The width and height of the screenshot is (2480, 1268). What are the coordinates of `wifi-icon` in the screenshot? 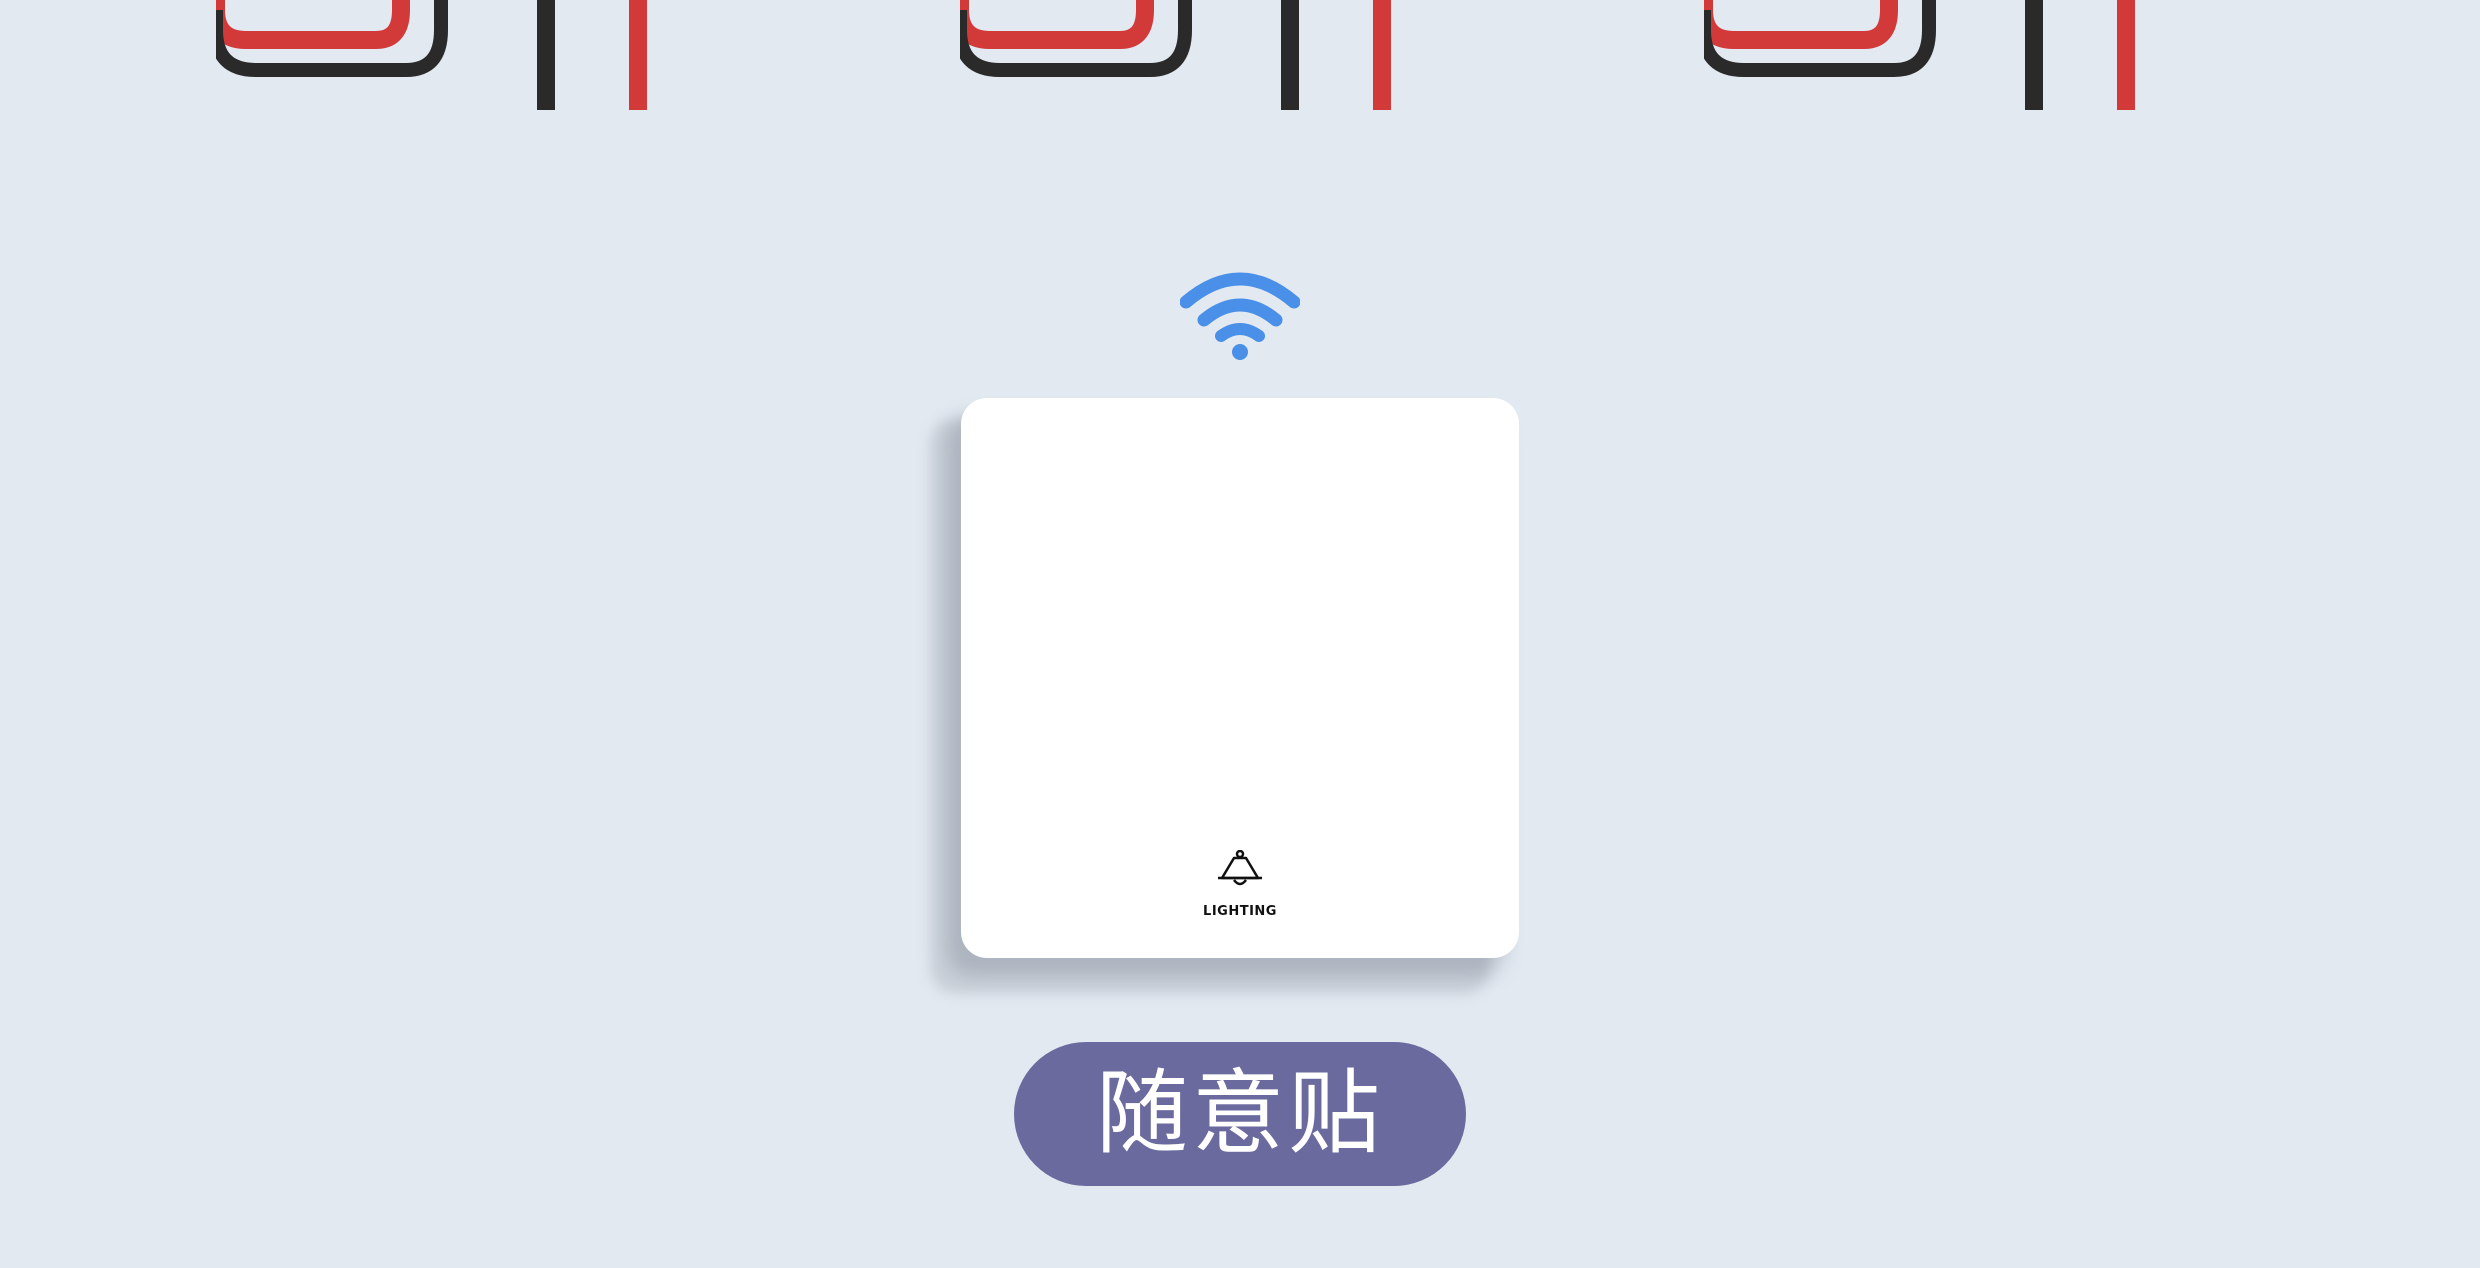 It's located at (1240, 314).